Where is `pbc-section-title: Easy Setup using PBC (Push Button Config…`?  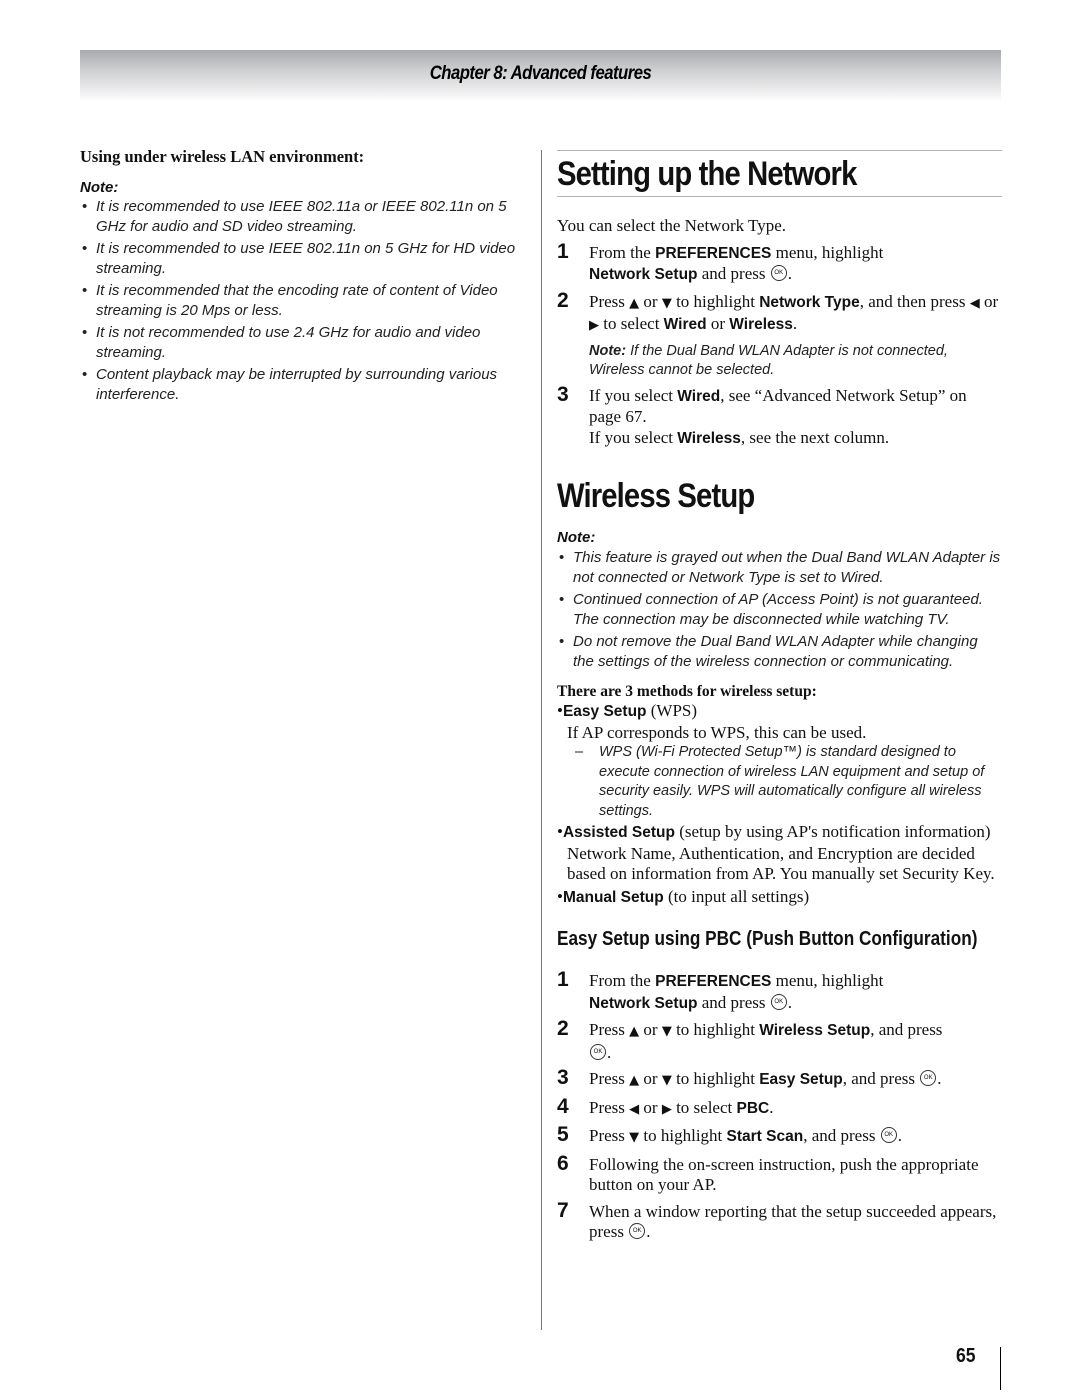
pbc-section-title: Easy Setup using PBC (Push Button Config… is located at coordinates (767, 939).